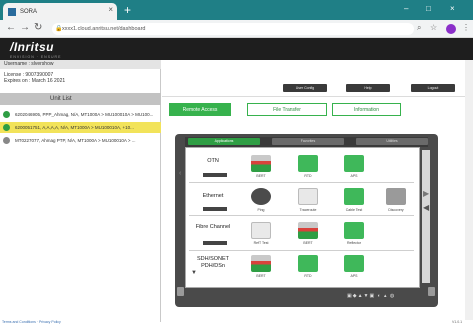 Image resolution: width=473 pixels, height=326 pixels. Describe the element at coordinates (110, 9) in the screenshot. I see `tab-close-icon: ×` at that location.